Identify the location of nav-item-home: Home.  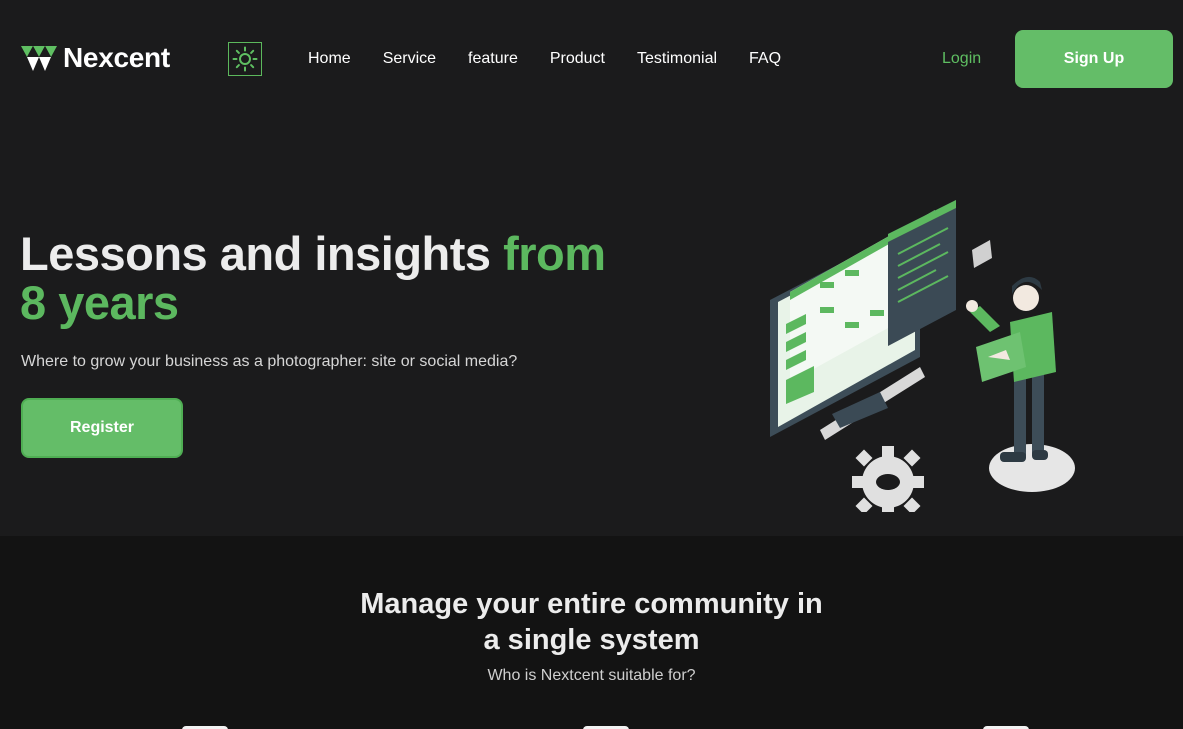
(329, 59).